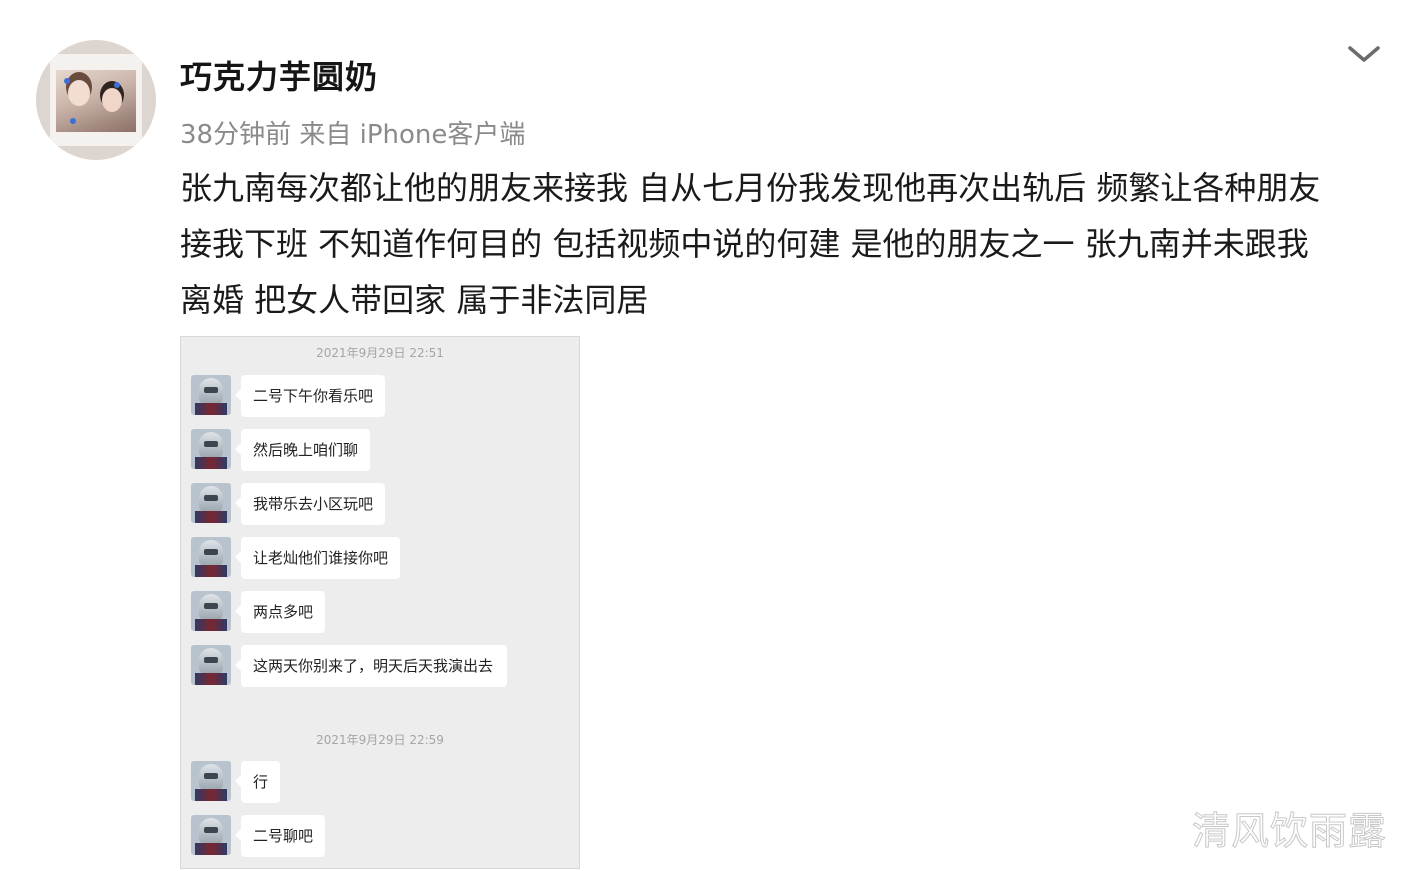 The width and height of the screenshot is (1412, 871). Describe the element at coordinates (353, 135) in the screenshot. I see `post-meta: 38分钟前 来自 iPhone客户端` at that location.